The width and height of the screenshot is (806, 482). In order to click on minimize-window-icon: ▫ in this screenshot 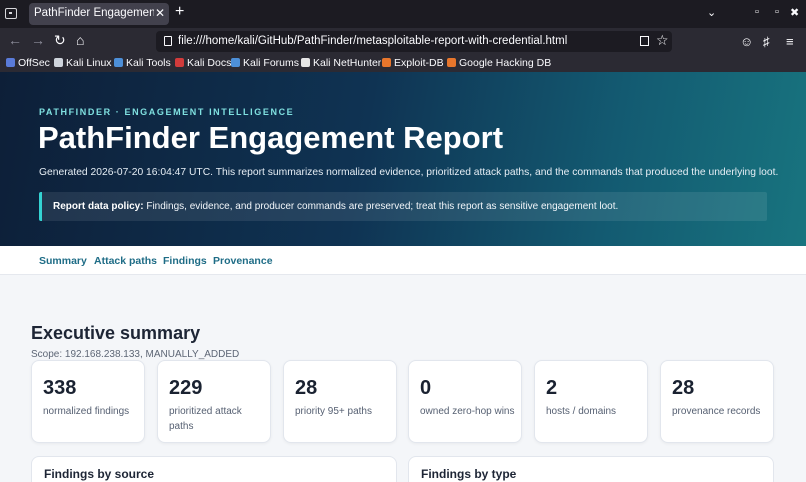, I will do `click(757, 12)`.